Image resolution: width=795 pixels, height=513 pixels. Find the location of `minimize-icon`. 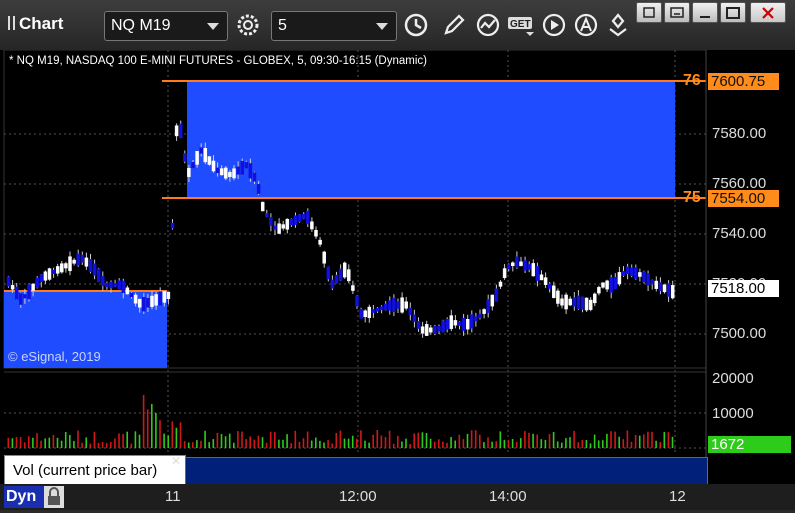

minimize-icon is located at coordinates (705, 12).